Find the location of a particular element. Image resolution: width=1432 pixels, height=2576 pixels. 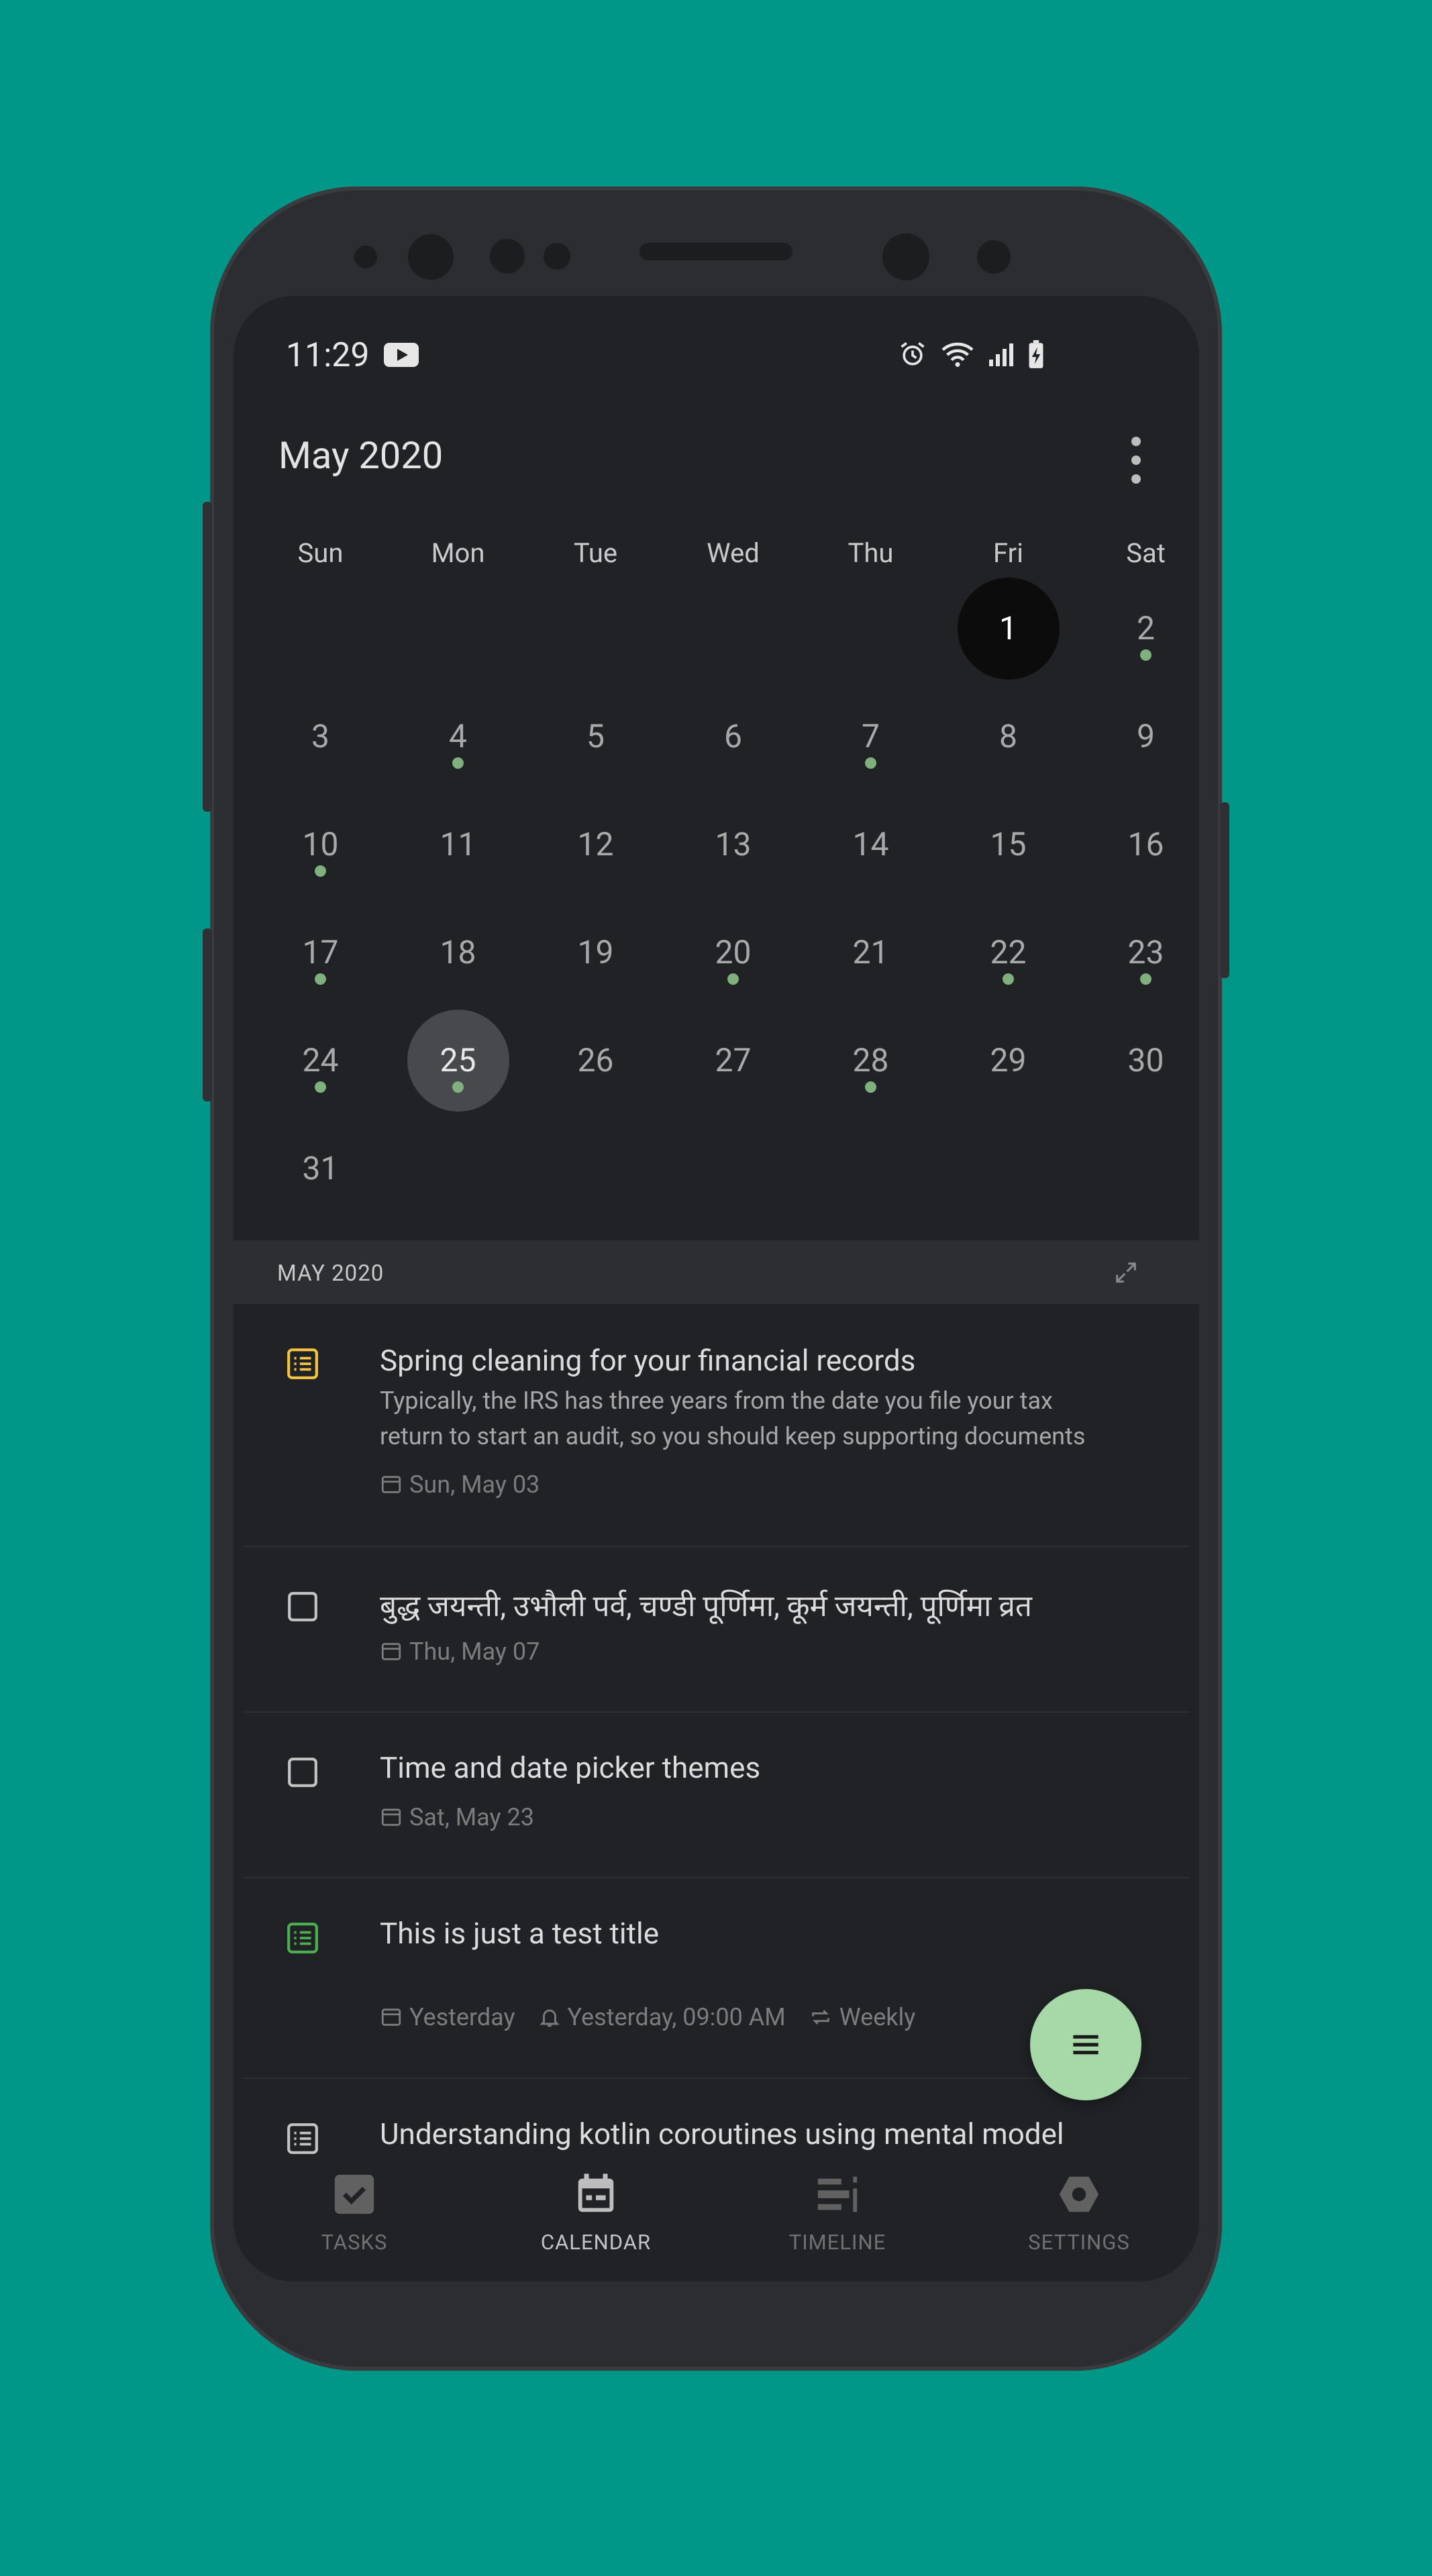

calendar-day-number: 14 is located at coordinates (870, 844).